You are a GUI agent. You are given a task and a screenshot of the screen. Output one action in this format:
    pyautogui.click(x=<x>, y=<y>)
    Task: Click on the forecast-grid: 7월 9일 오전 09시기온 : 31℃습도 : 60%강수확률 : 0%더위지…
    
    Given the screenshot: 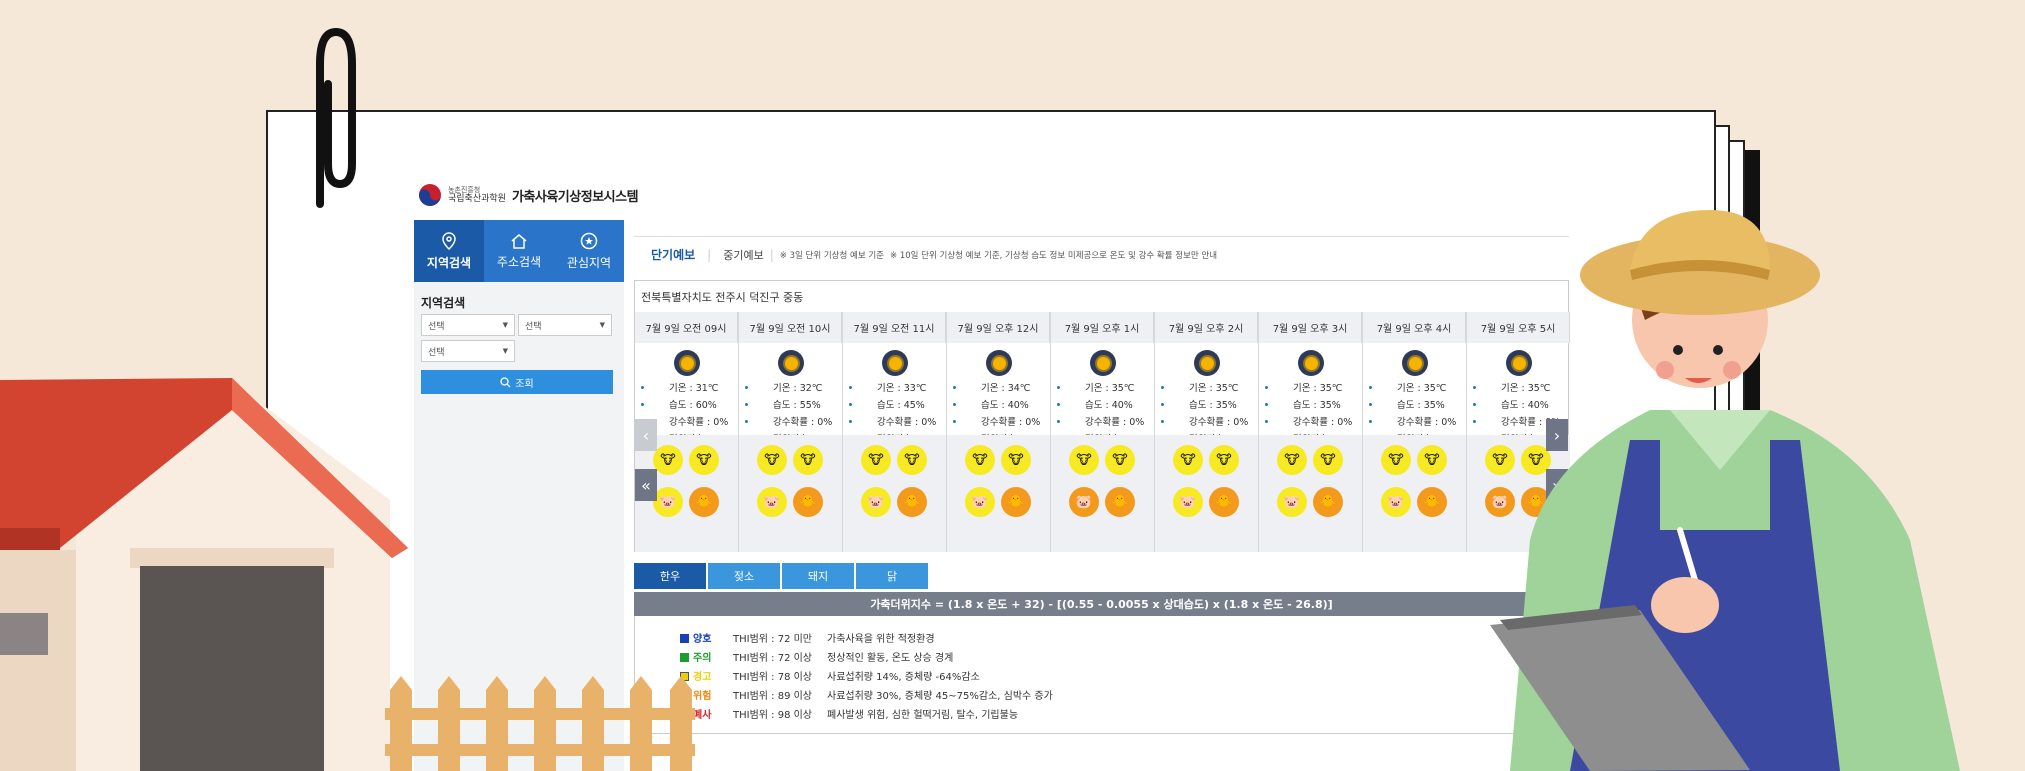 What is the action you would take?
    pyautogui.click(x=1102, y=432)
    